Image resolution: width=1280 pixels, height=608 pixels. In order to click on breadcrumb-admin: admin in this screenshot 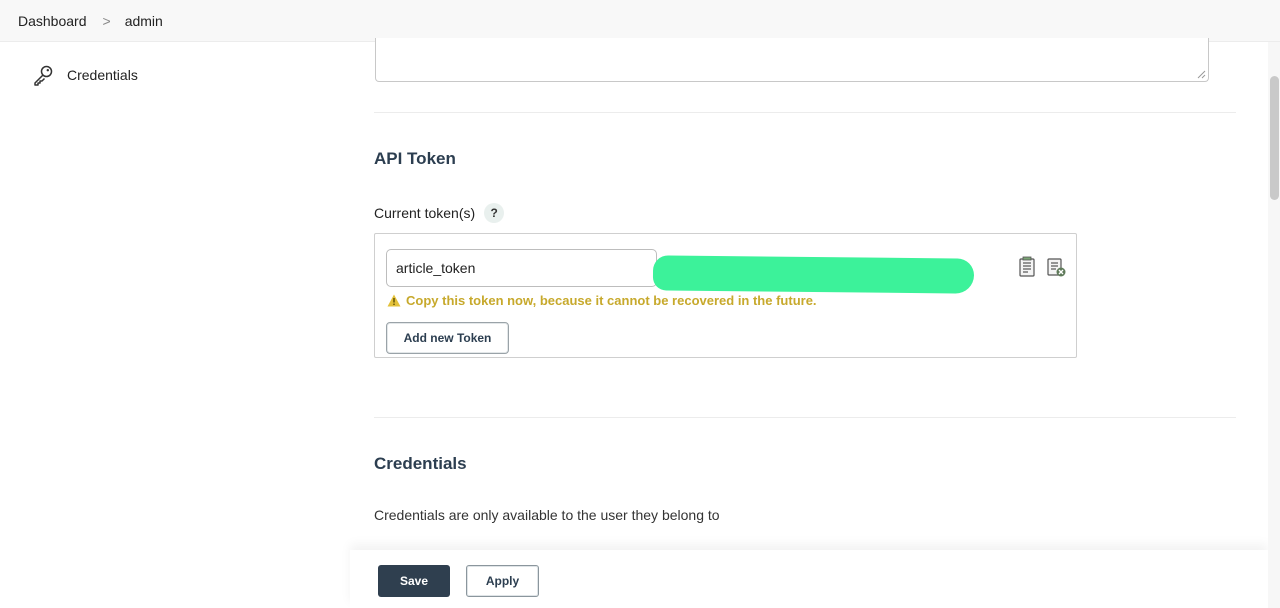, I will do `click(144, 21)`.